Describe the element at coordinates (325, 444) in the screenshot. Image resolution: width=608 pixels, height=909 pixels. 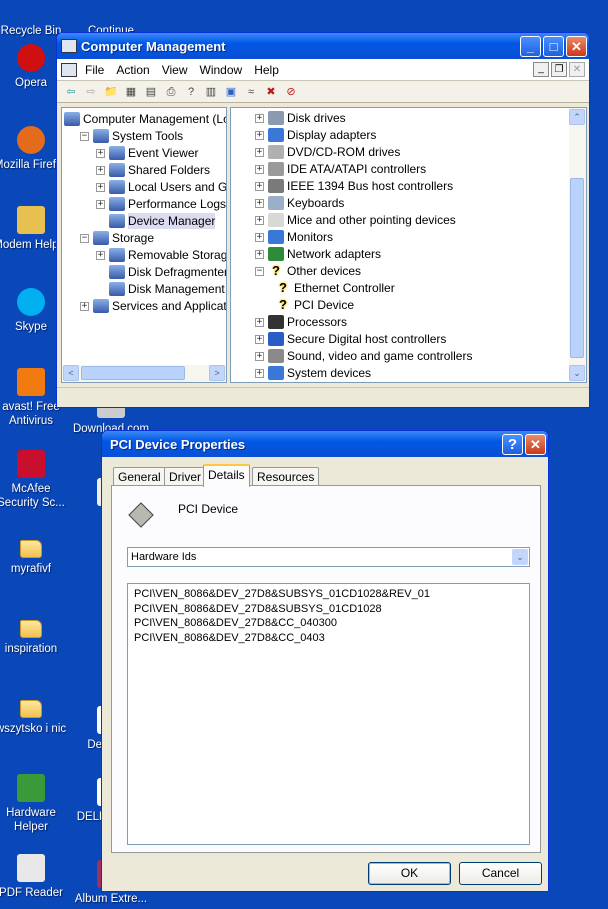
I see `dialog-title-bar: PCI Device Properties ? ✕` at that location.